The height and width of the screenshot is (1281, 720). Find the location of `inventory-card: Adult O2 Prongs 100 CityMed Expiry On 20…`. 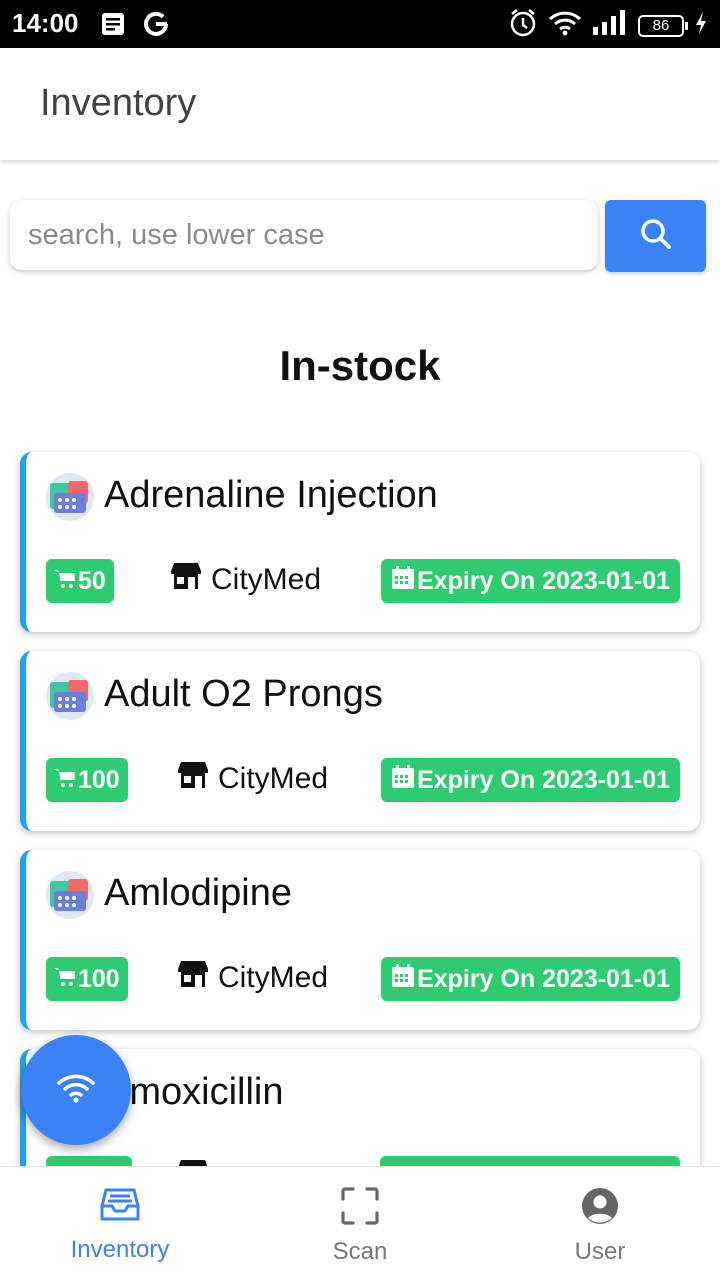

inventory-card: Adult O2 Prongs 100 CityMed Expiry On 20… is located at coordinates (360, 741).